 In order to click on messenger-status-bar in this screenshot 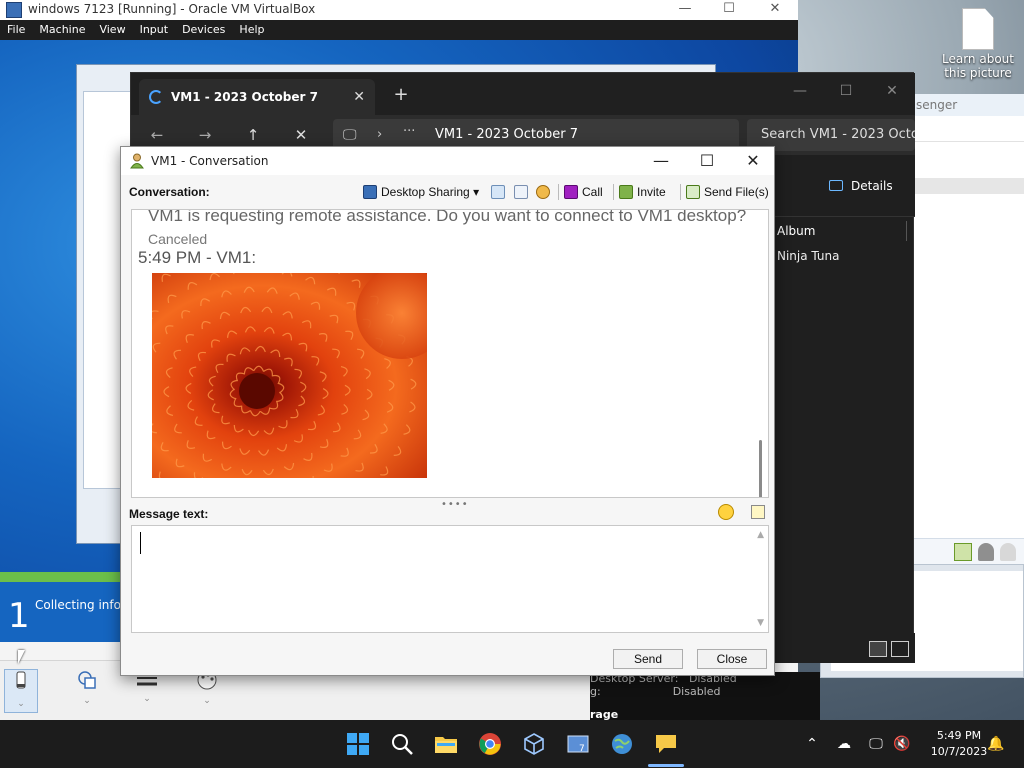, I will do `click(969, 551)`.